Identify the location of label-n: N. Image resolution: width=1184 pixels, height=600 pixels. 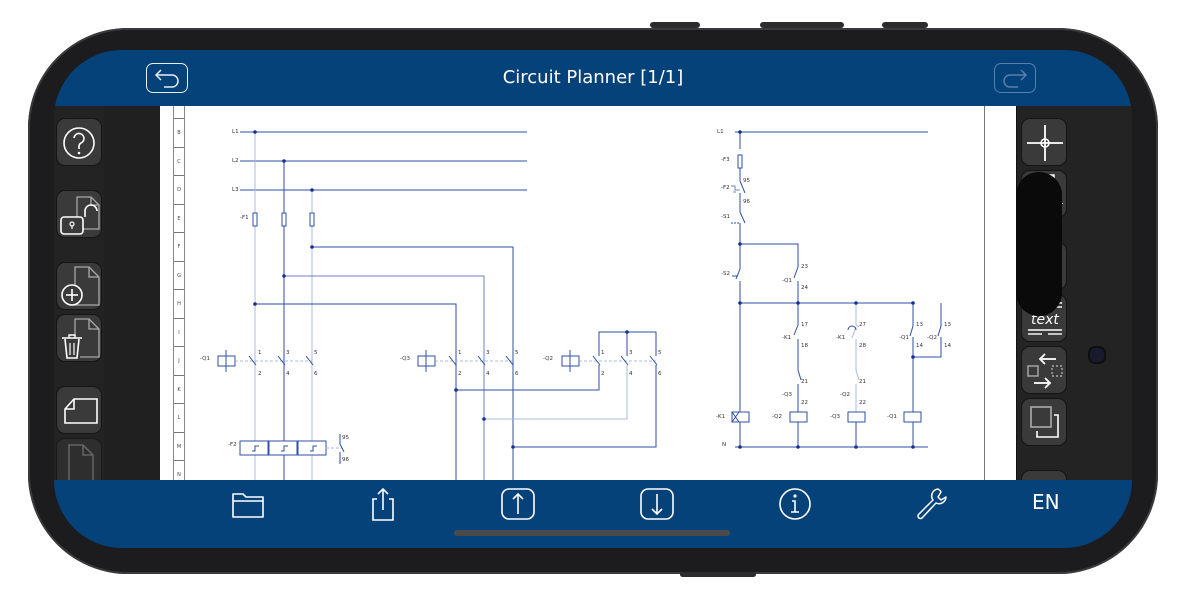
(724, 445).